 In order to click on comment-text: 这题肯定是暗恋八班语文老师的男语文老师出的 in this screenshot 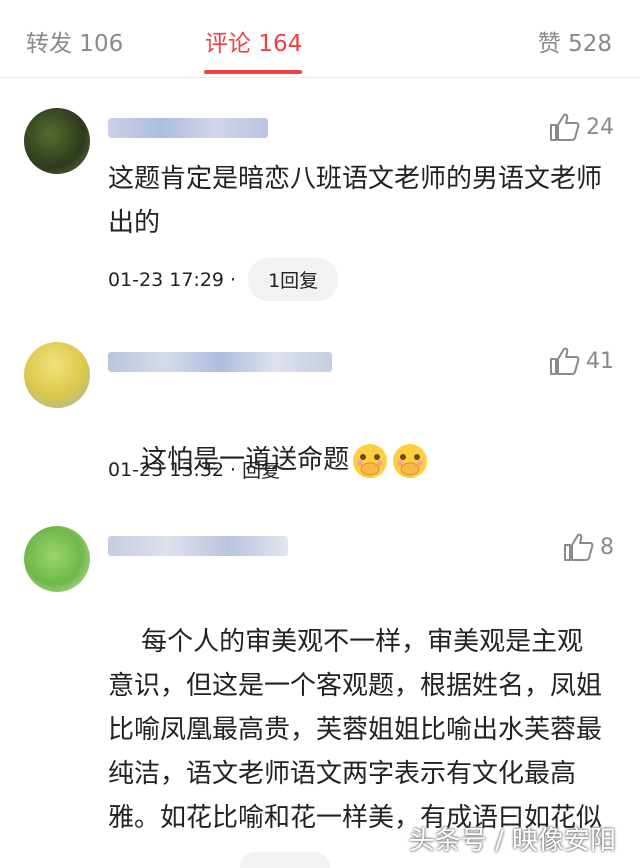, I will do `click(355, 201)`.